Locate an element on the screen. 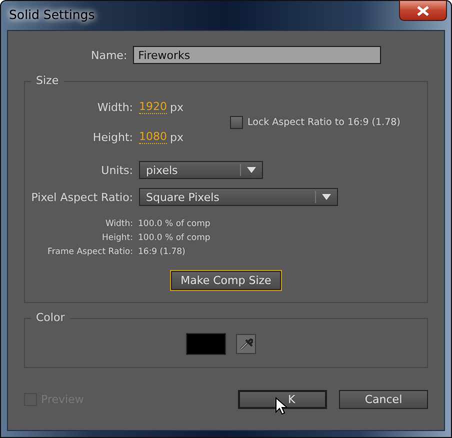 Image resolution: width=452 pixels, height=438 pixels. info-value: 16:9 (1.78) is located at coordinates (162, 252).